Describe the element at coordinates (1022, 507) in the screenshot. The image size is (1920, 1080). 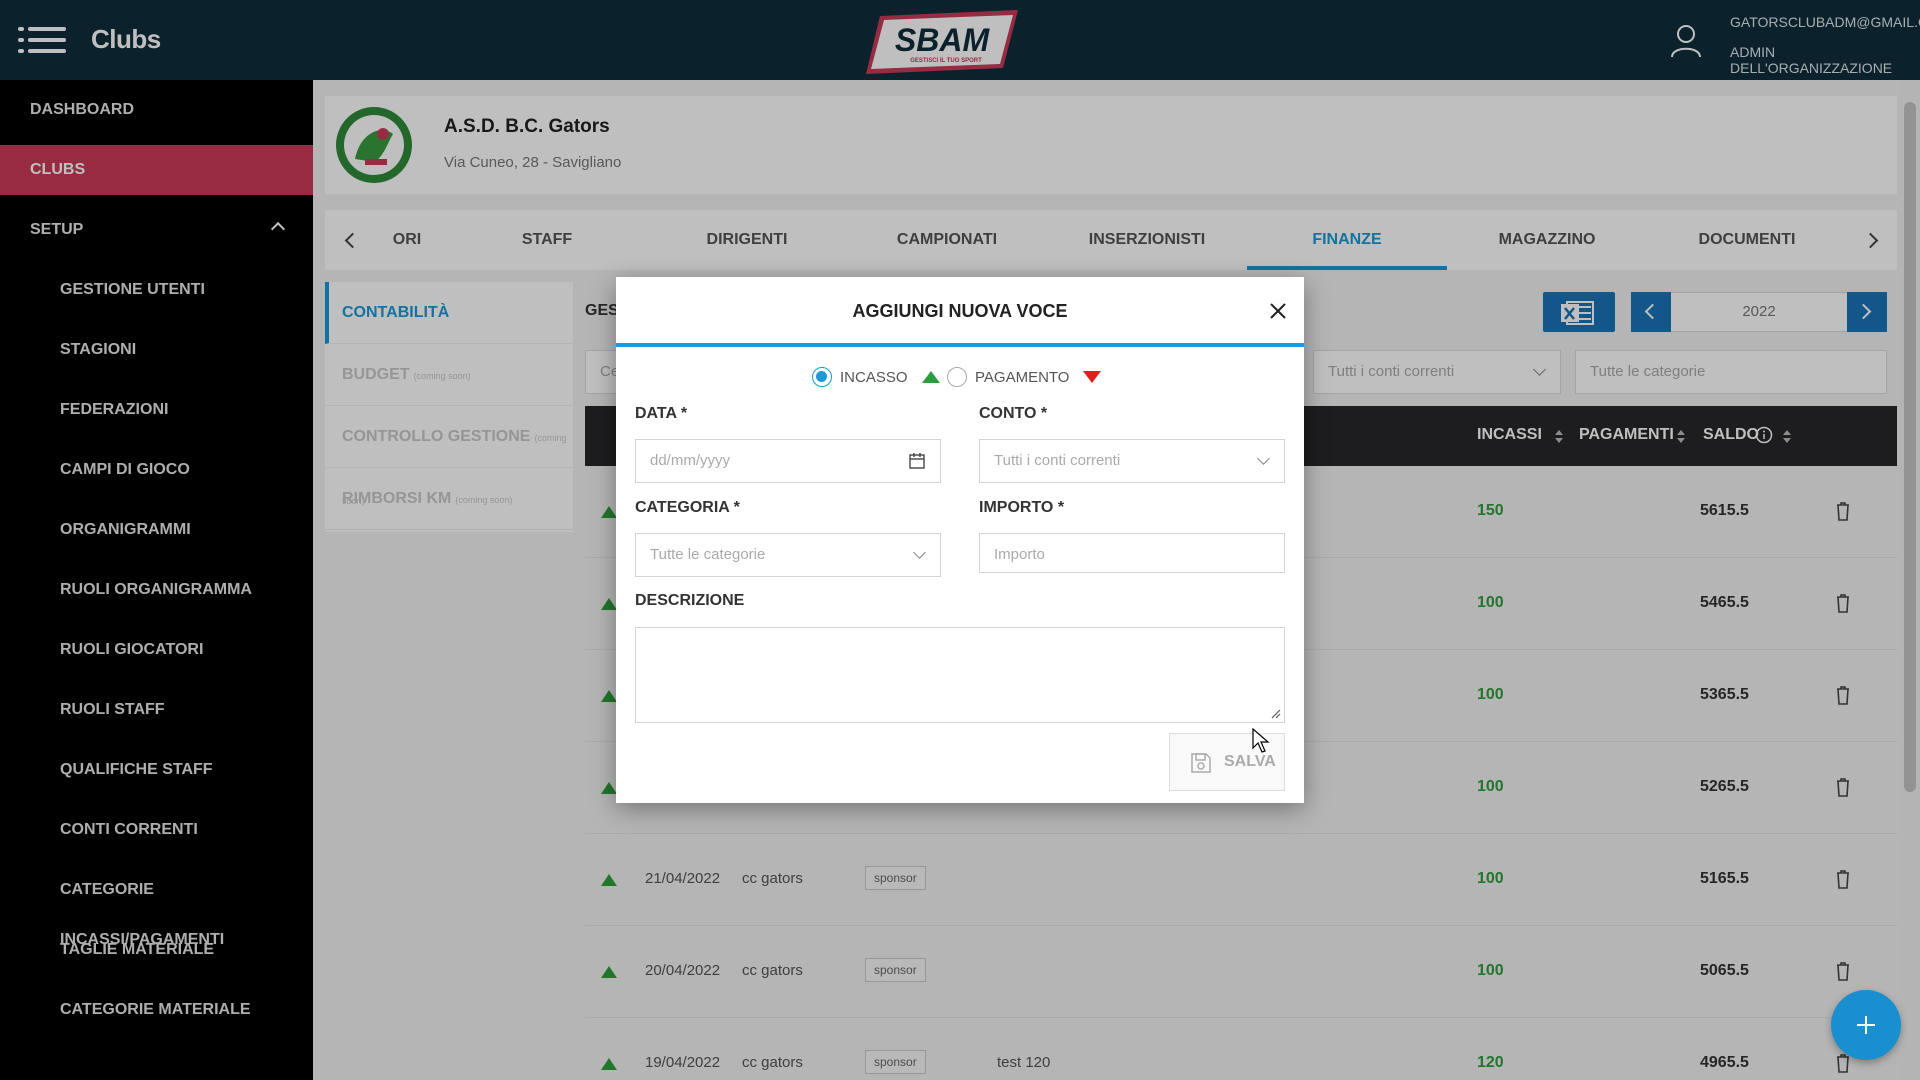
I see `amount-label: IMPORTO *` at that location.